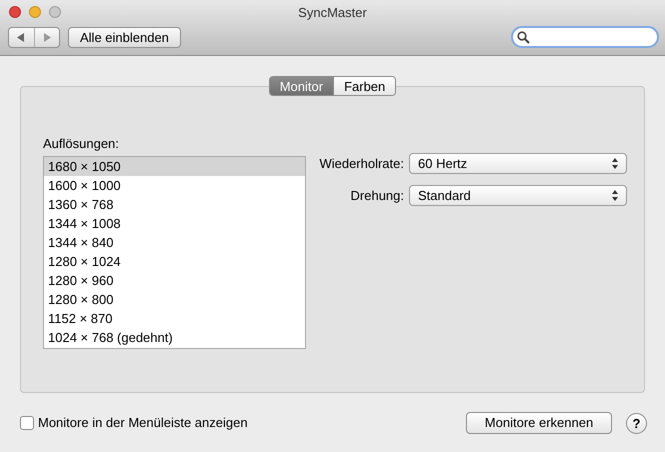  I want to click on forward-icon, so click(46, 37).